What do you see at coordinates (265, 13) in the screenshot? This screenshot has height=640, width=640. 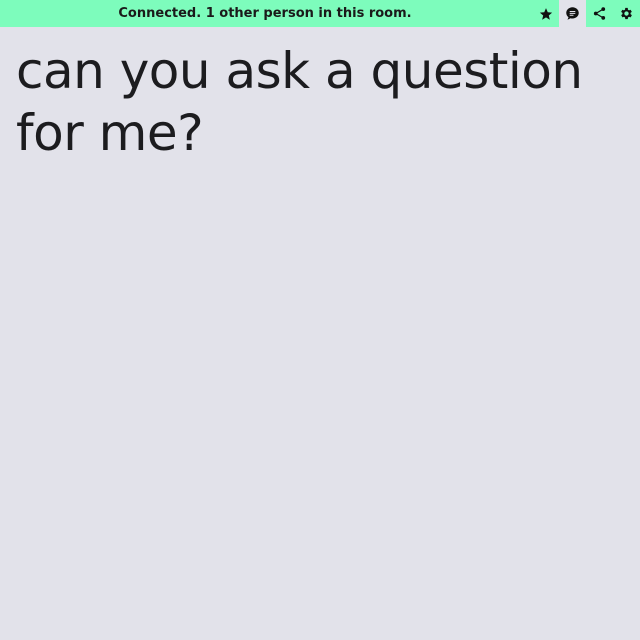 I see `connection-status: Connected. 1 other person in this room.` at bounding box center [265, 13].